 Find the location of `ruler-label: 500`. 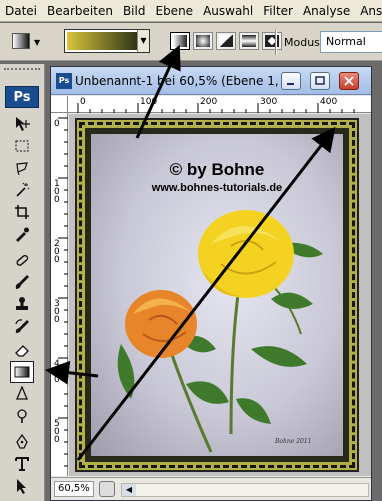

ruler-label: 500 is located at coordinates (57, 432).